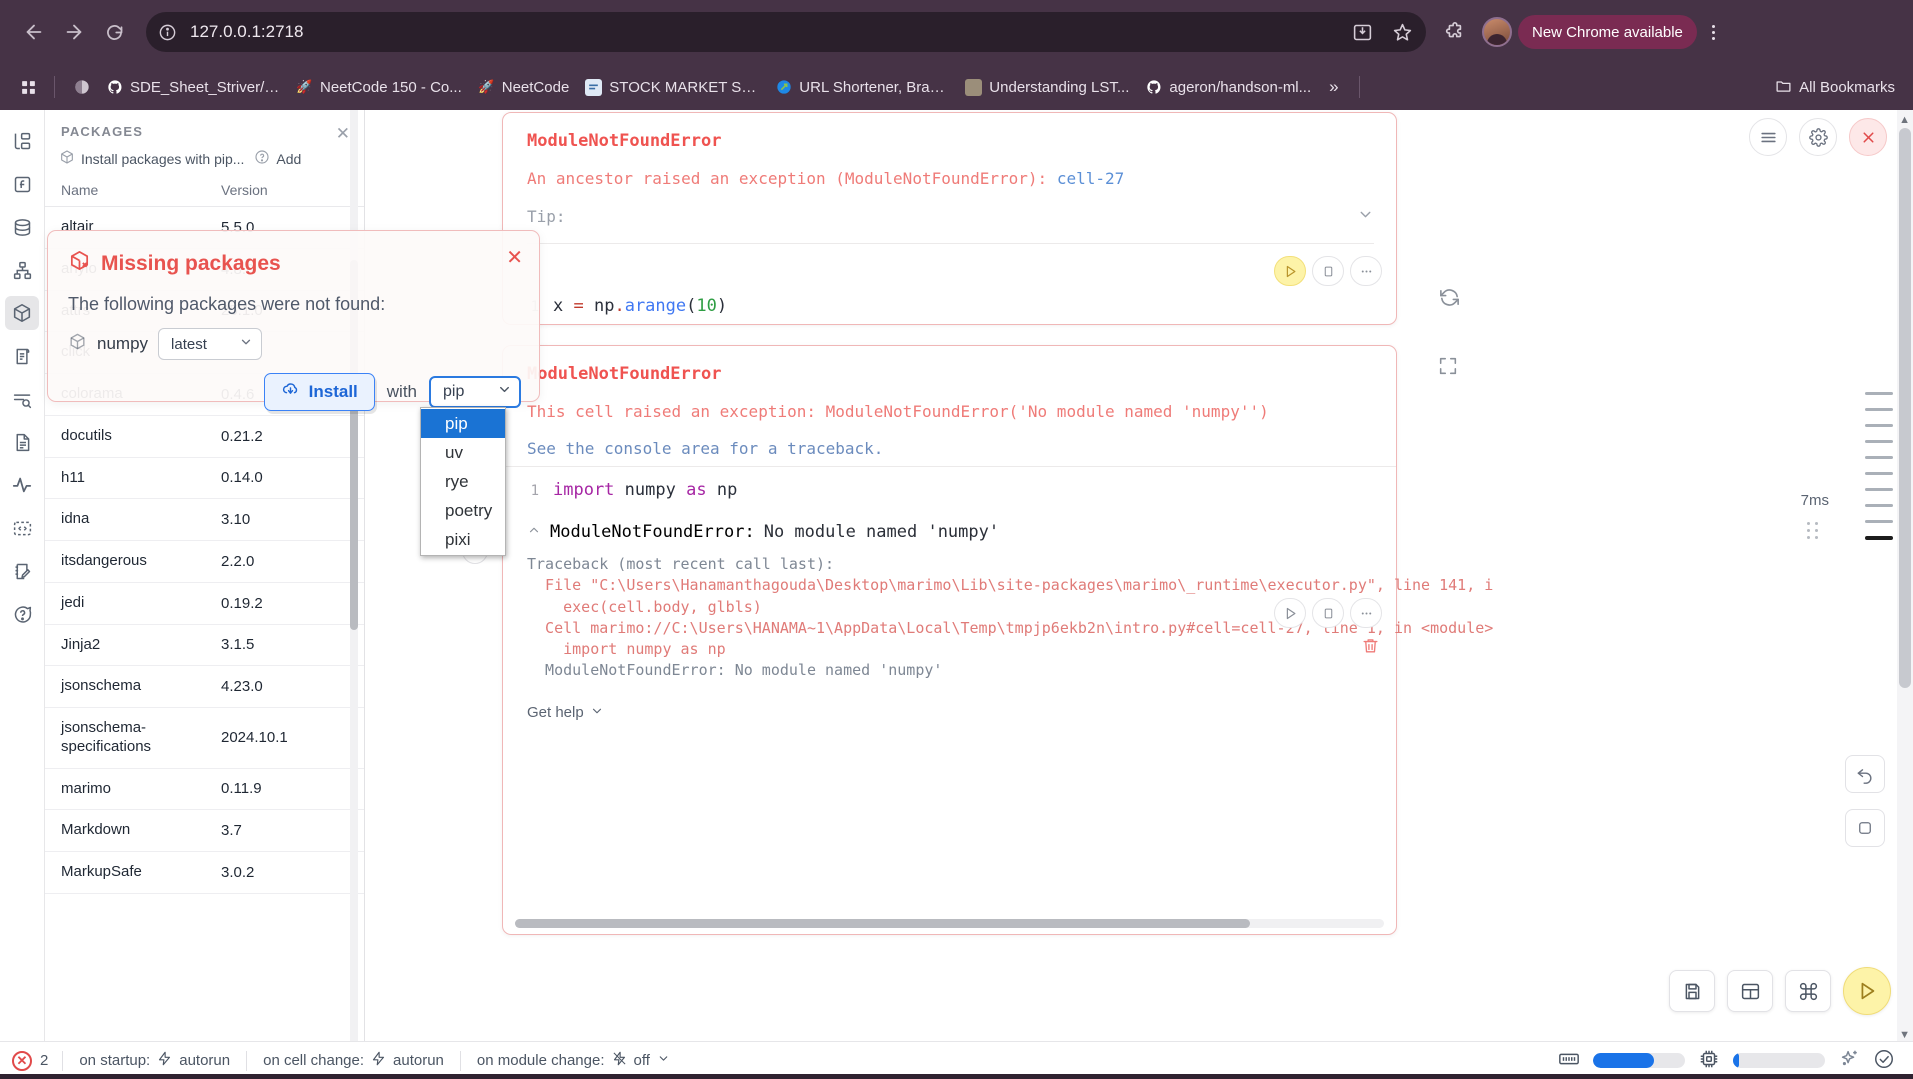 The width and height of the screenshot is (1913, 1079). What do you see at coordinates (1905, 408) in the screenshot?
I see `notebook-scrollbar-thumb` at bounding box center [1905, 408].